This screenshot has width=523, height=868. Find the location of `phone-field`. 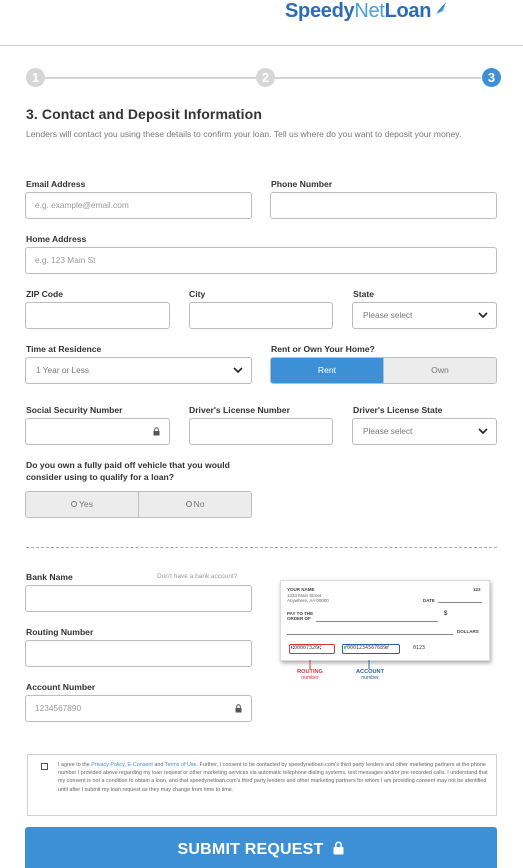

phone-field is located at coordinates (383, 205).